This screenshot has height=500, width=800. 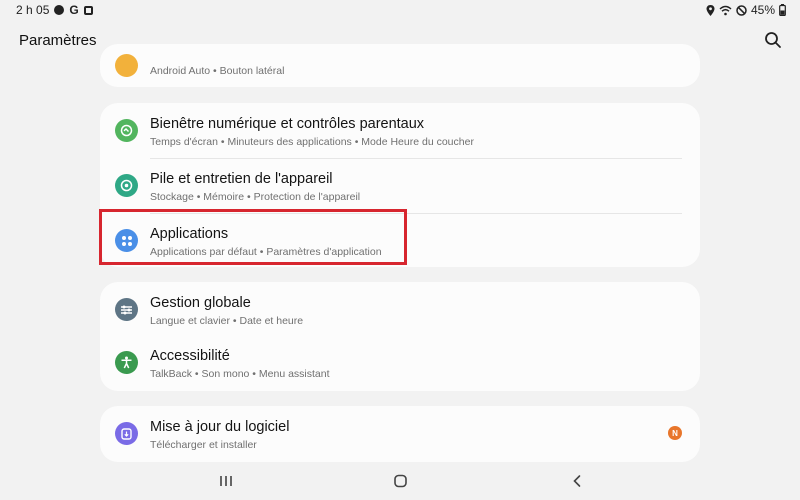 What do you see at coordinates (126, 433) in the screenshot?
I see `software-update-icon` at bounding box center [126, 433].